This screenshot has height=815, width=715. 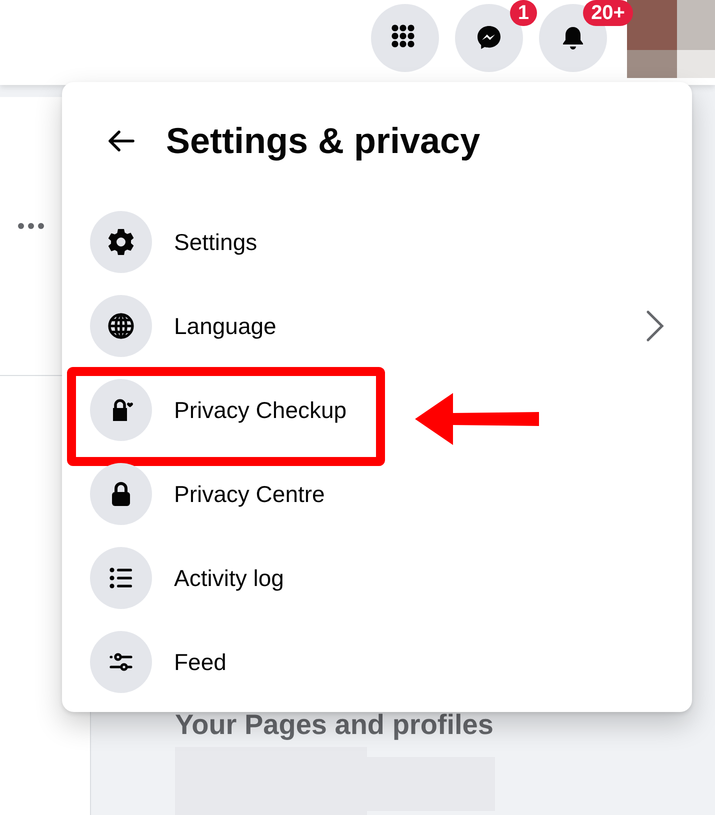 I want to click on back-button, so click(x=121, y=141).